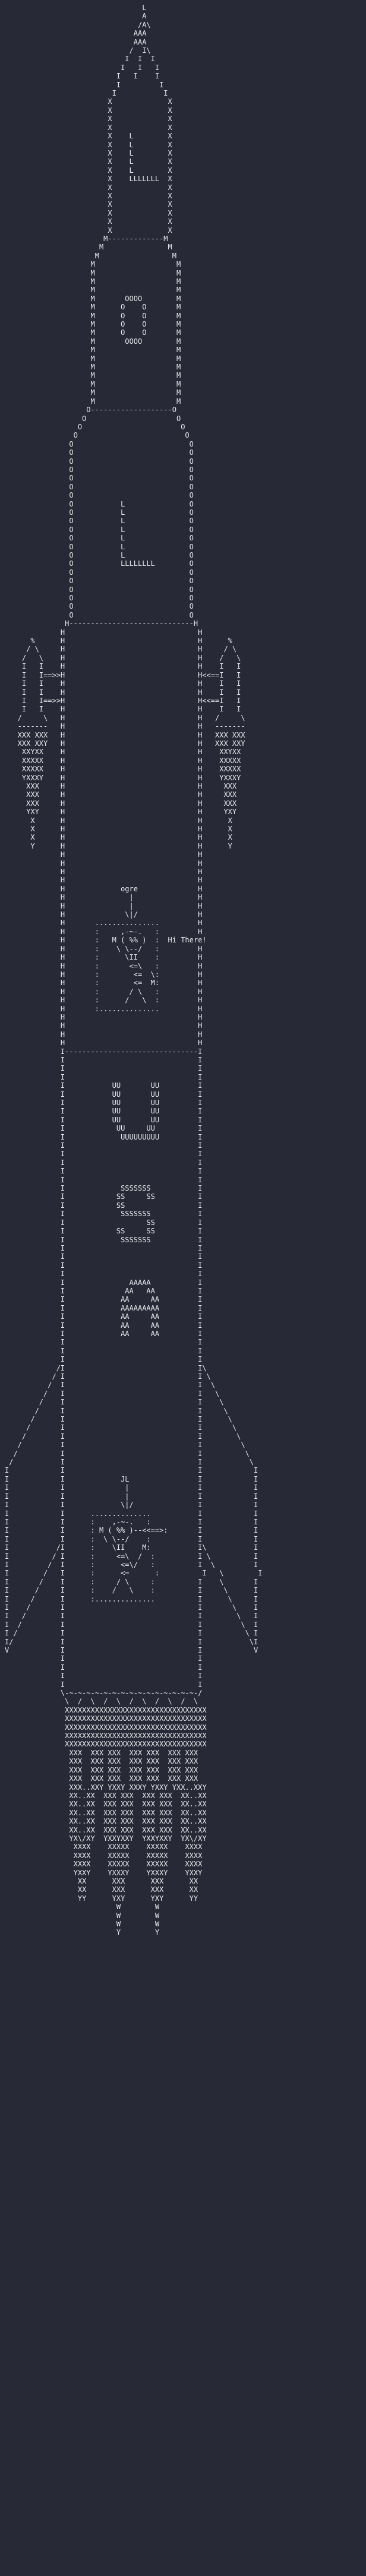 This screenshot has height=2576, width=366. I want to click on ascii-line: H : M ( %% ) : Hi There!, so click(106, 940).